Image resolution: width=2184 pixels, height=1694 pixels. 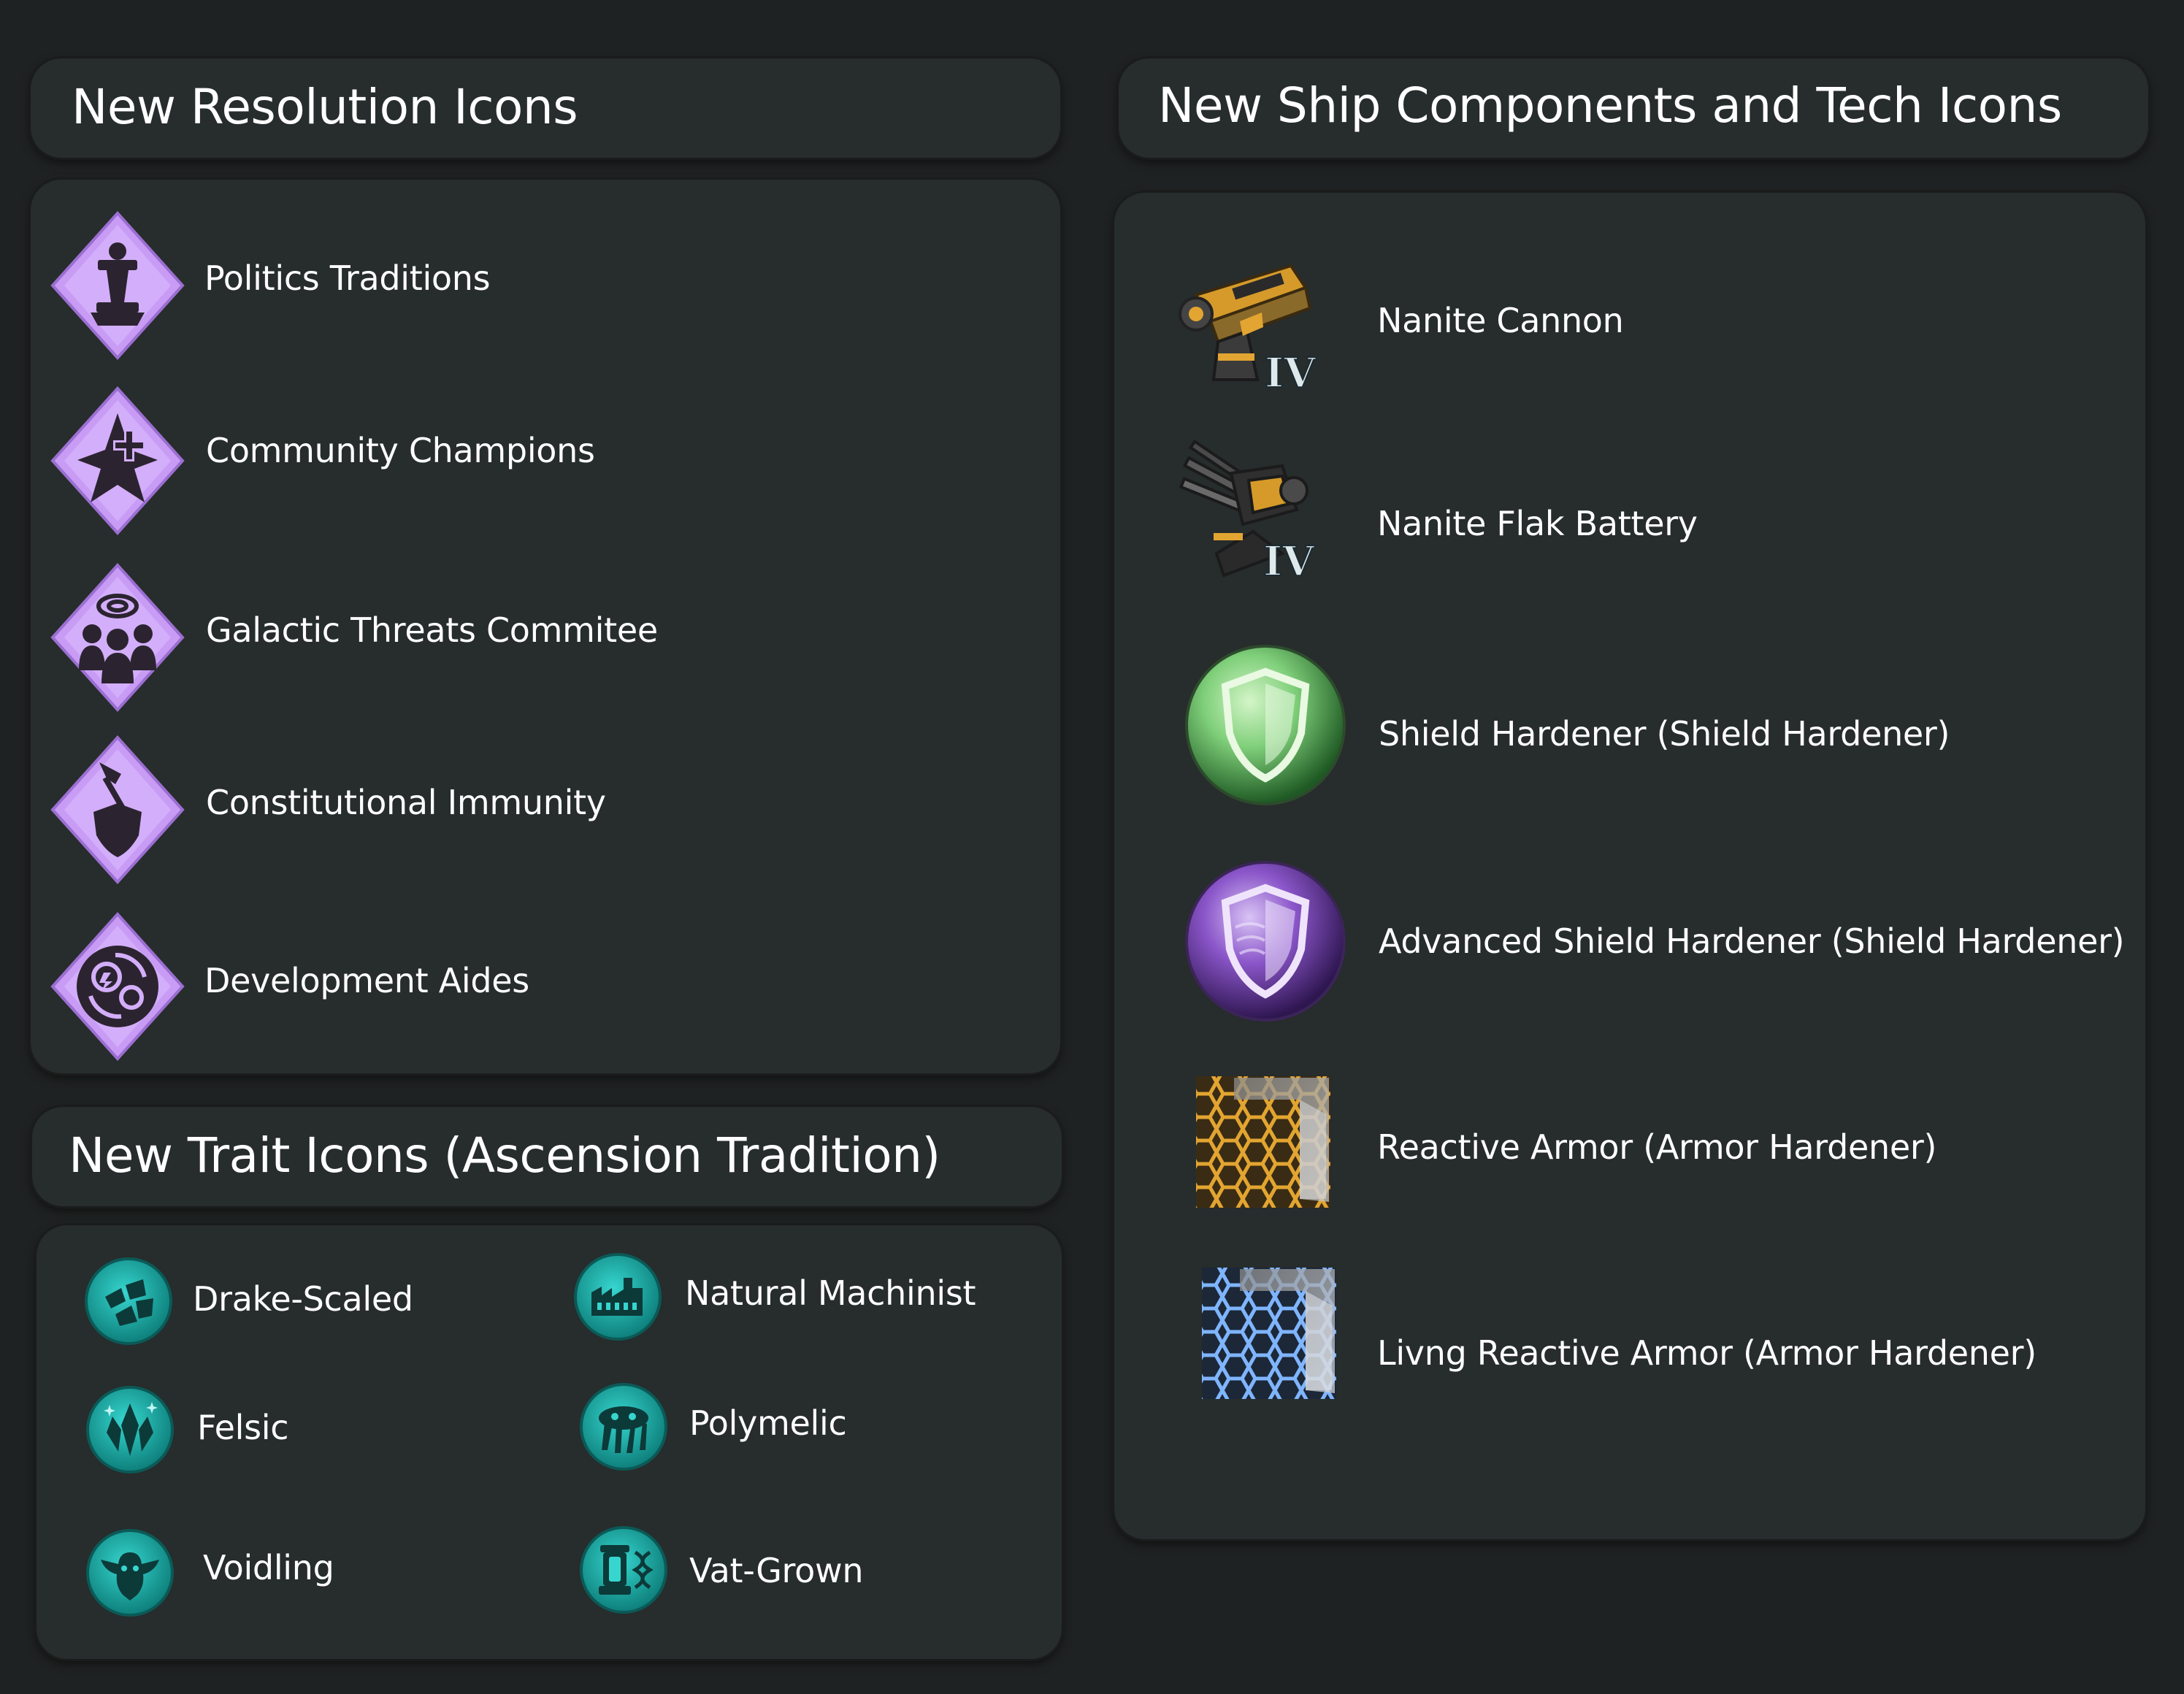 What do you see at coordinates (1664, 734) in the screenshot?
I see `shield-hardener-label: Shield Hardener (Shield Hardener)` at bounding box center [1664, 734].